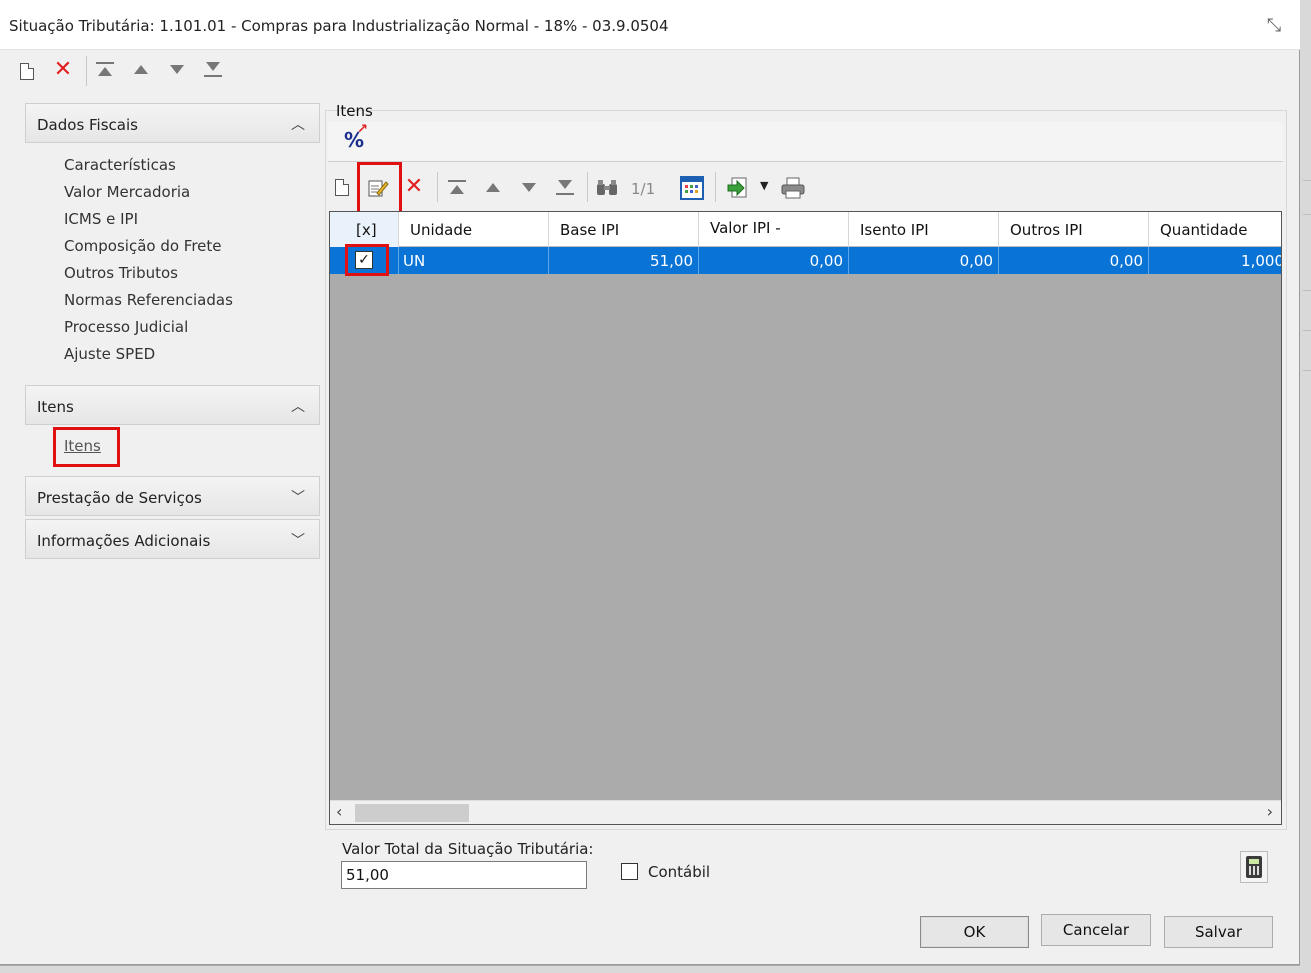 The width and height of the screenshot is (1311, 973). What do you see at coordinates (529, 189) in the screenshot?
I see `next-record-icon` at bounding box center [529, 189].